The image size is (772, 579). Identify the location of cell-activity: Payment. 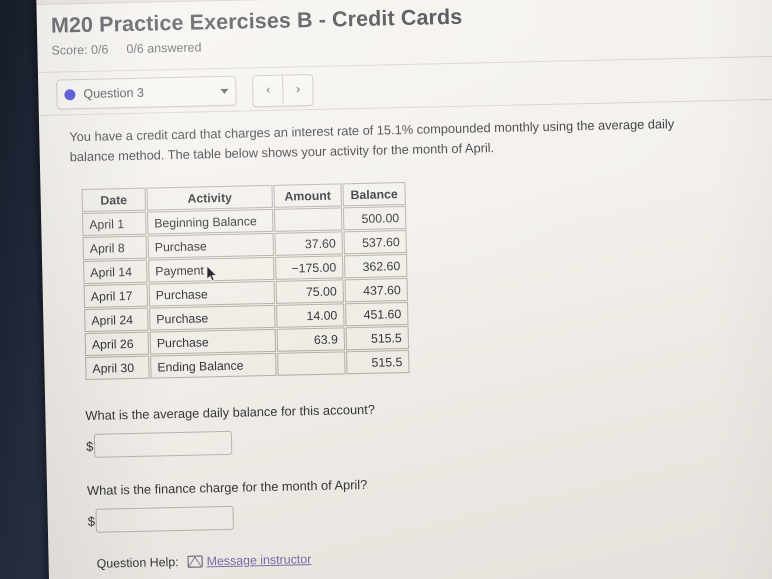
(211, 269).